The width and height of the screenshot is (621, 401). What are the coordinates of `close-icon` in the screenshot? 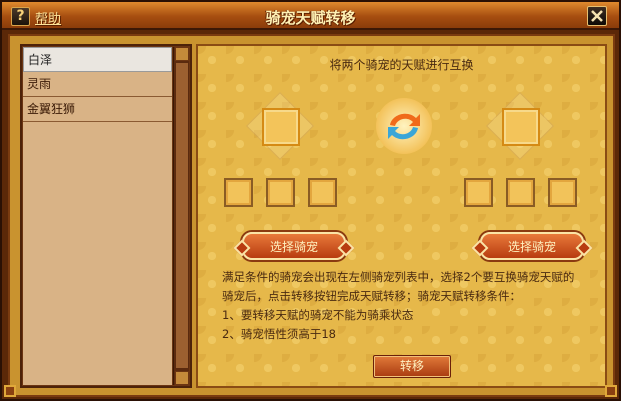 It's located at (597, 16).